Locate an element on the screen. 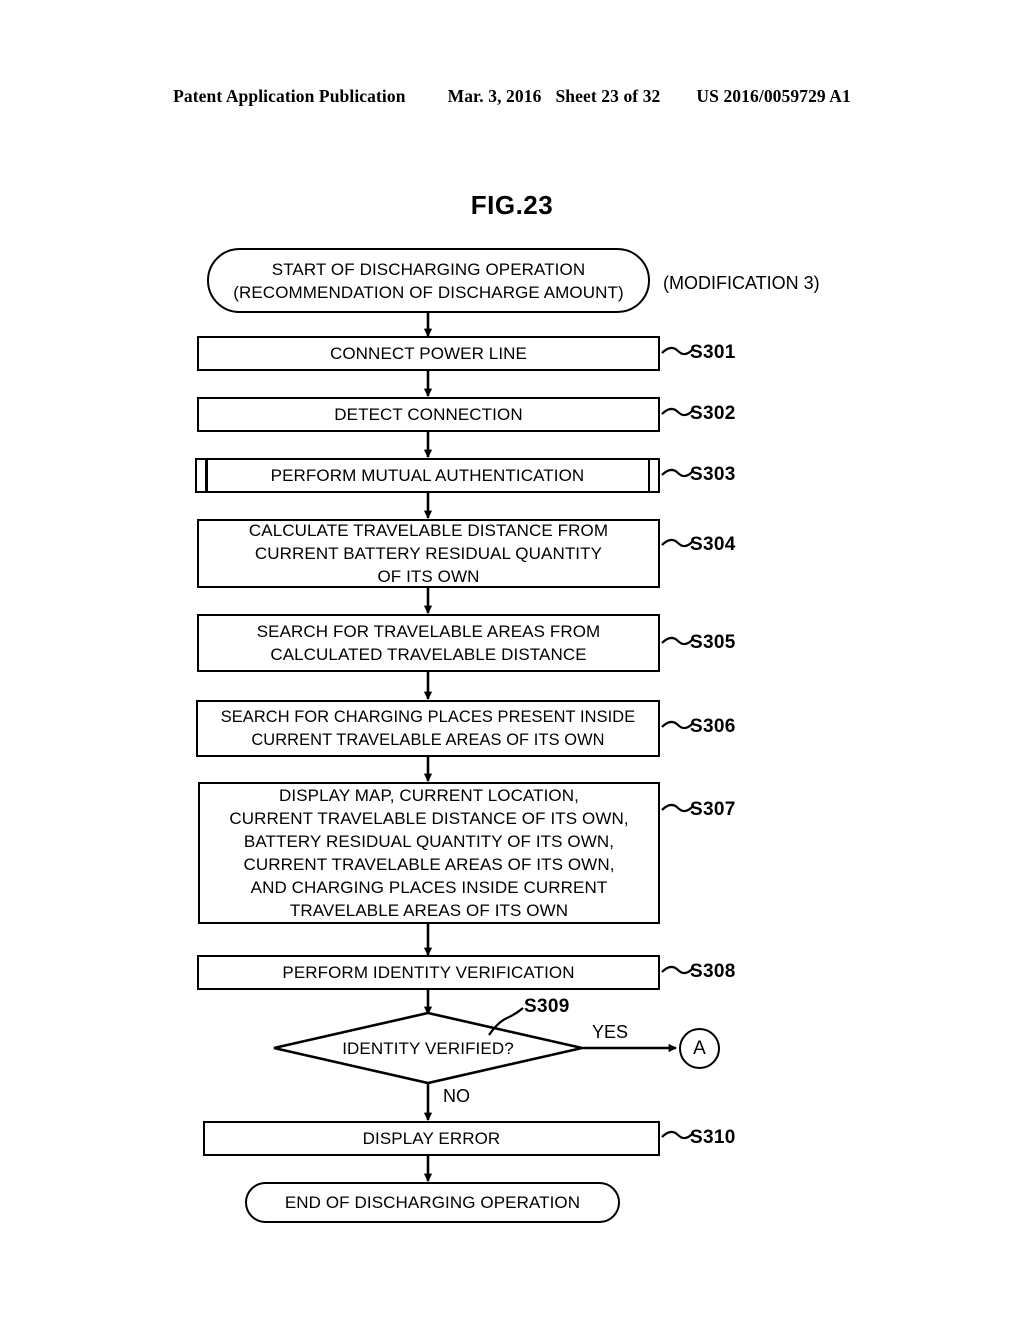 The height and width of the screenshot is (1320, 1024). decision-identity-verified: IDENTITY VERIFIED? is located at coordinates (428, 1048).